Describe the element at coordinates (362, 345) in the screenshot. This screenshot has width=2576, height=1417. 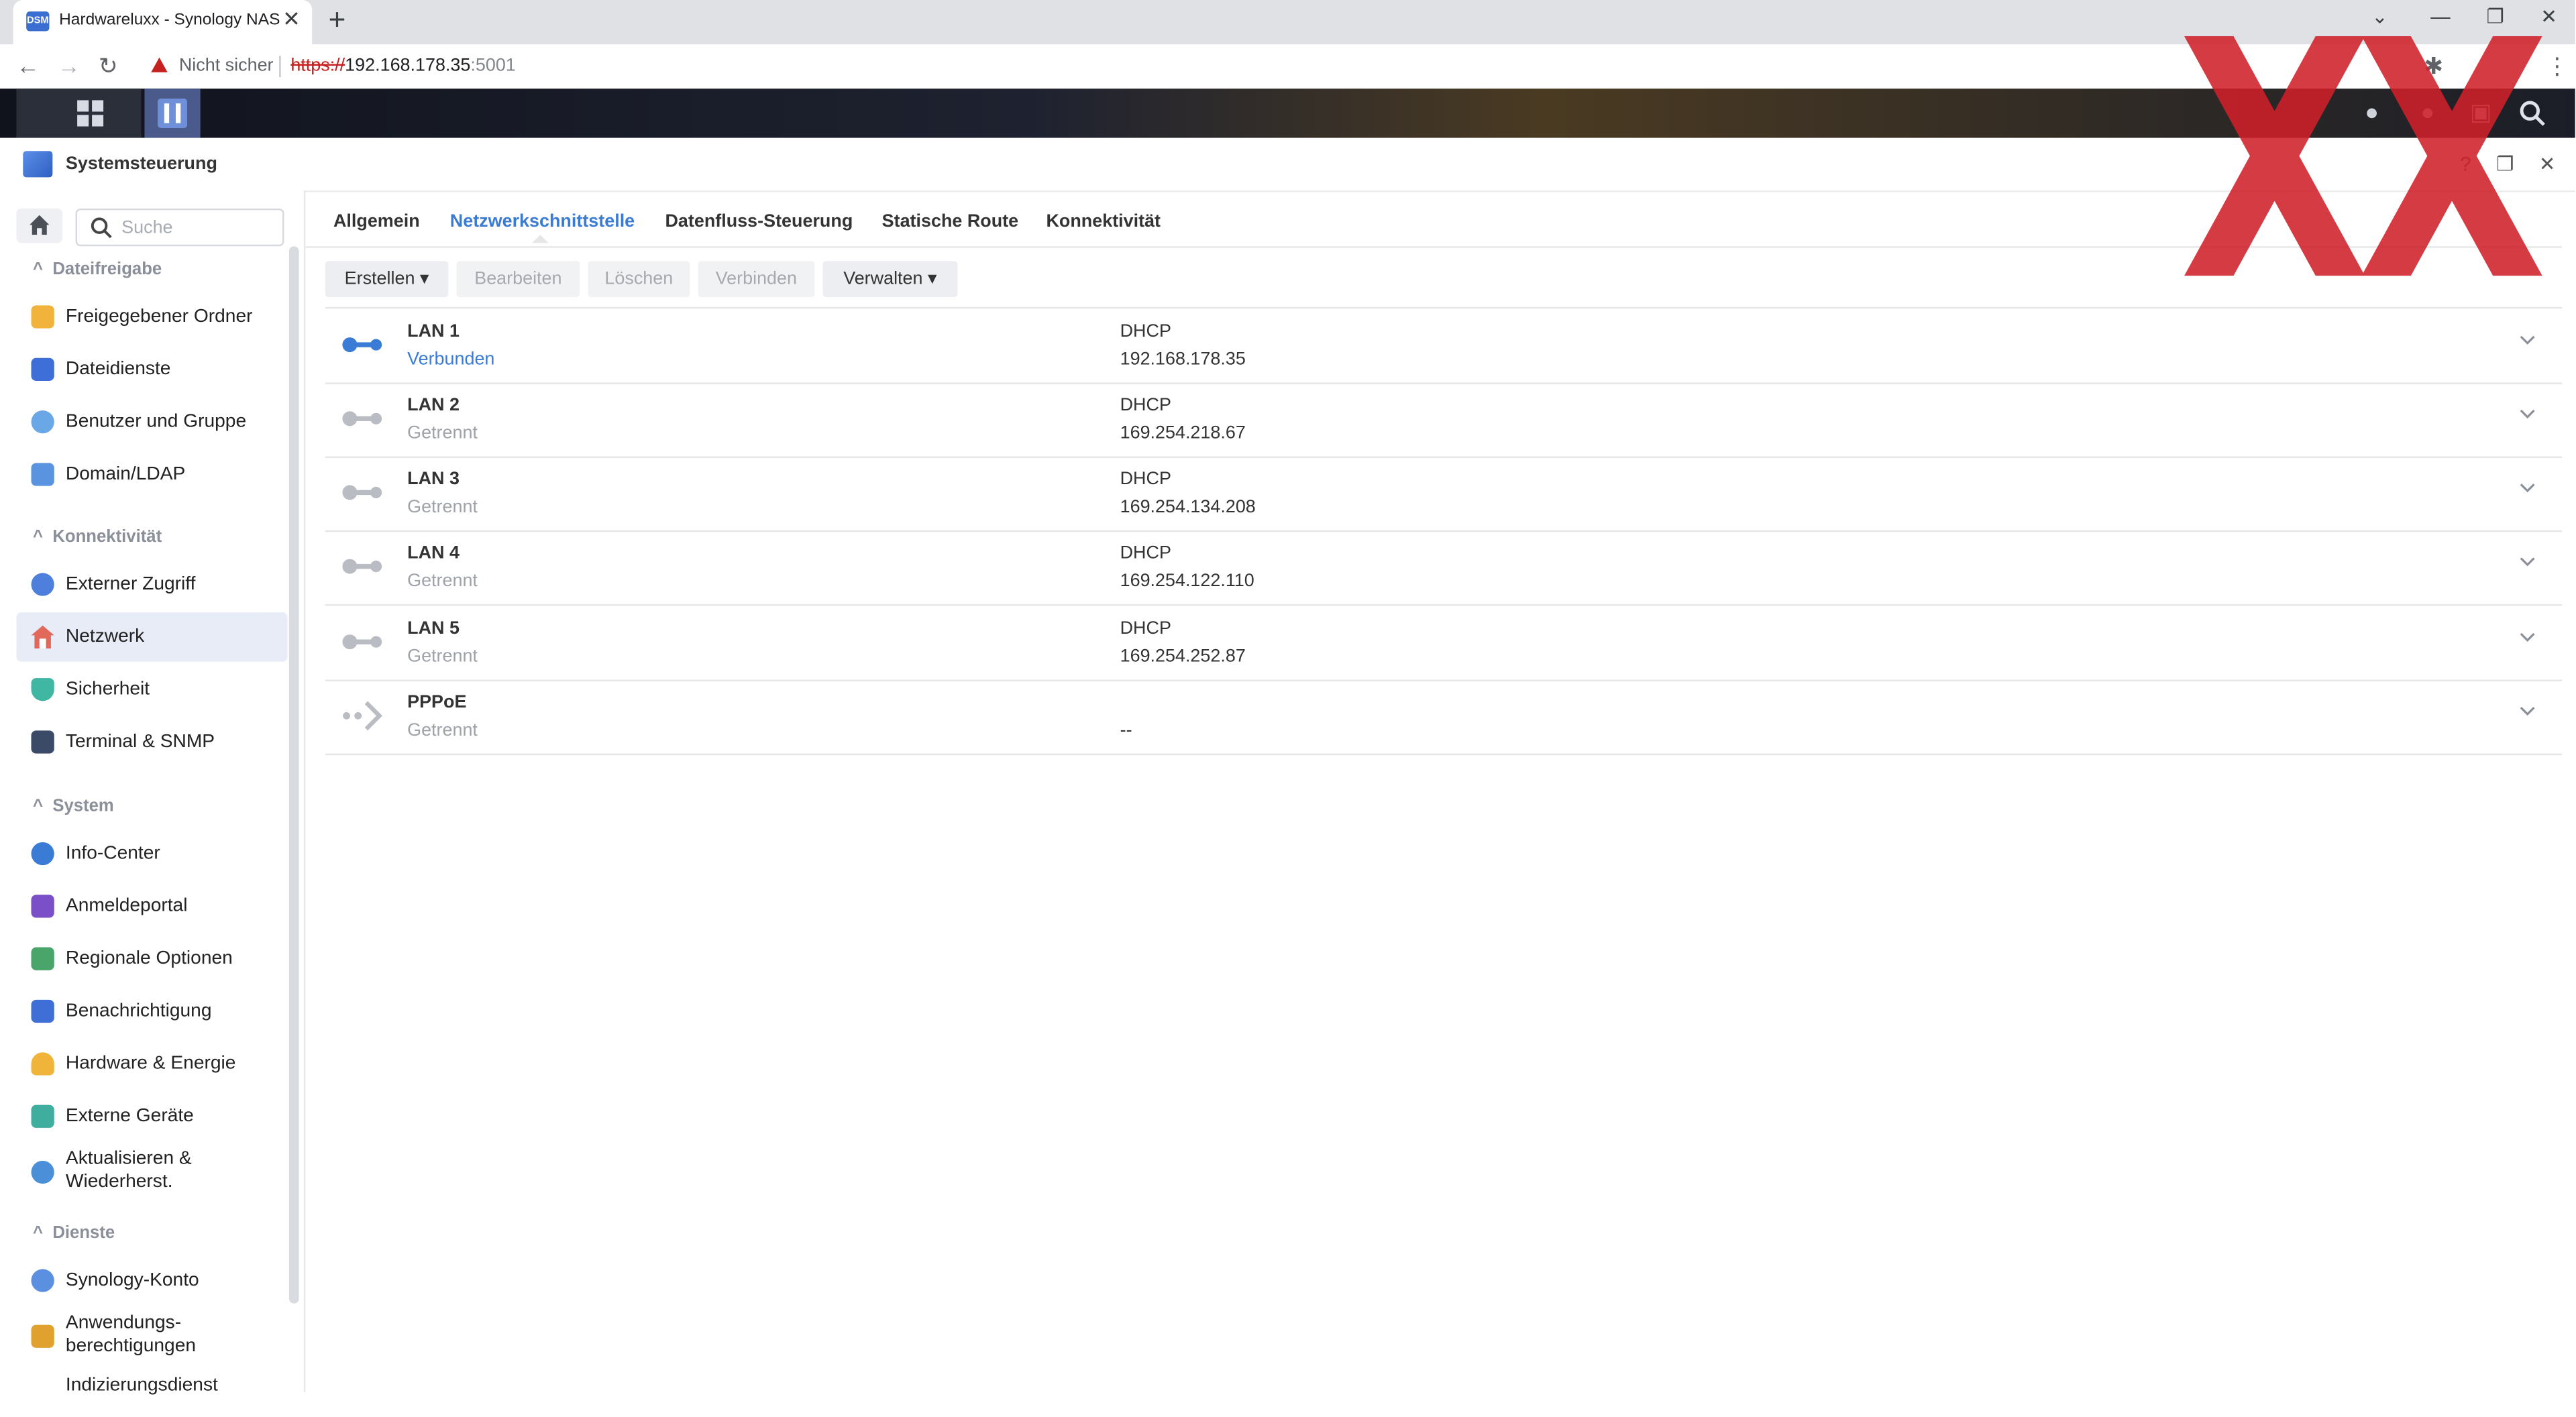
I see `ethernet-connected-icon` at that location.